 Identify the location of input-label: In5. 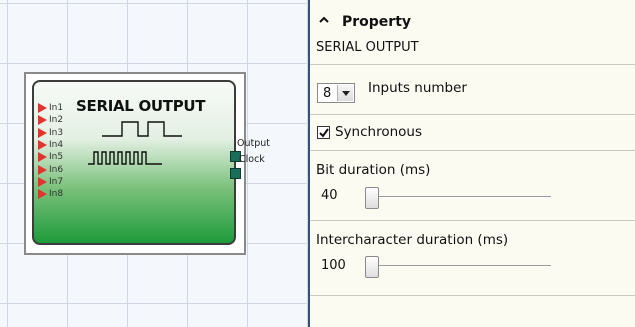
(56, 157).